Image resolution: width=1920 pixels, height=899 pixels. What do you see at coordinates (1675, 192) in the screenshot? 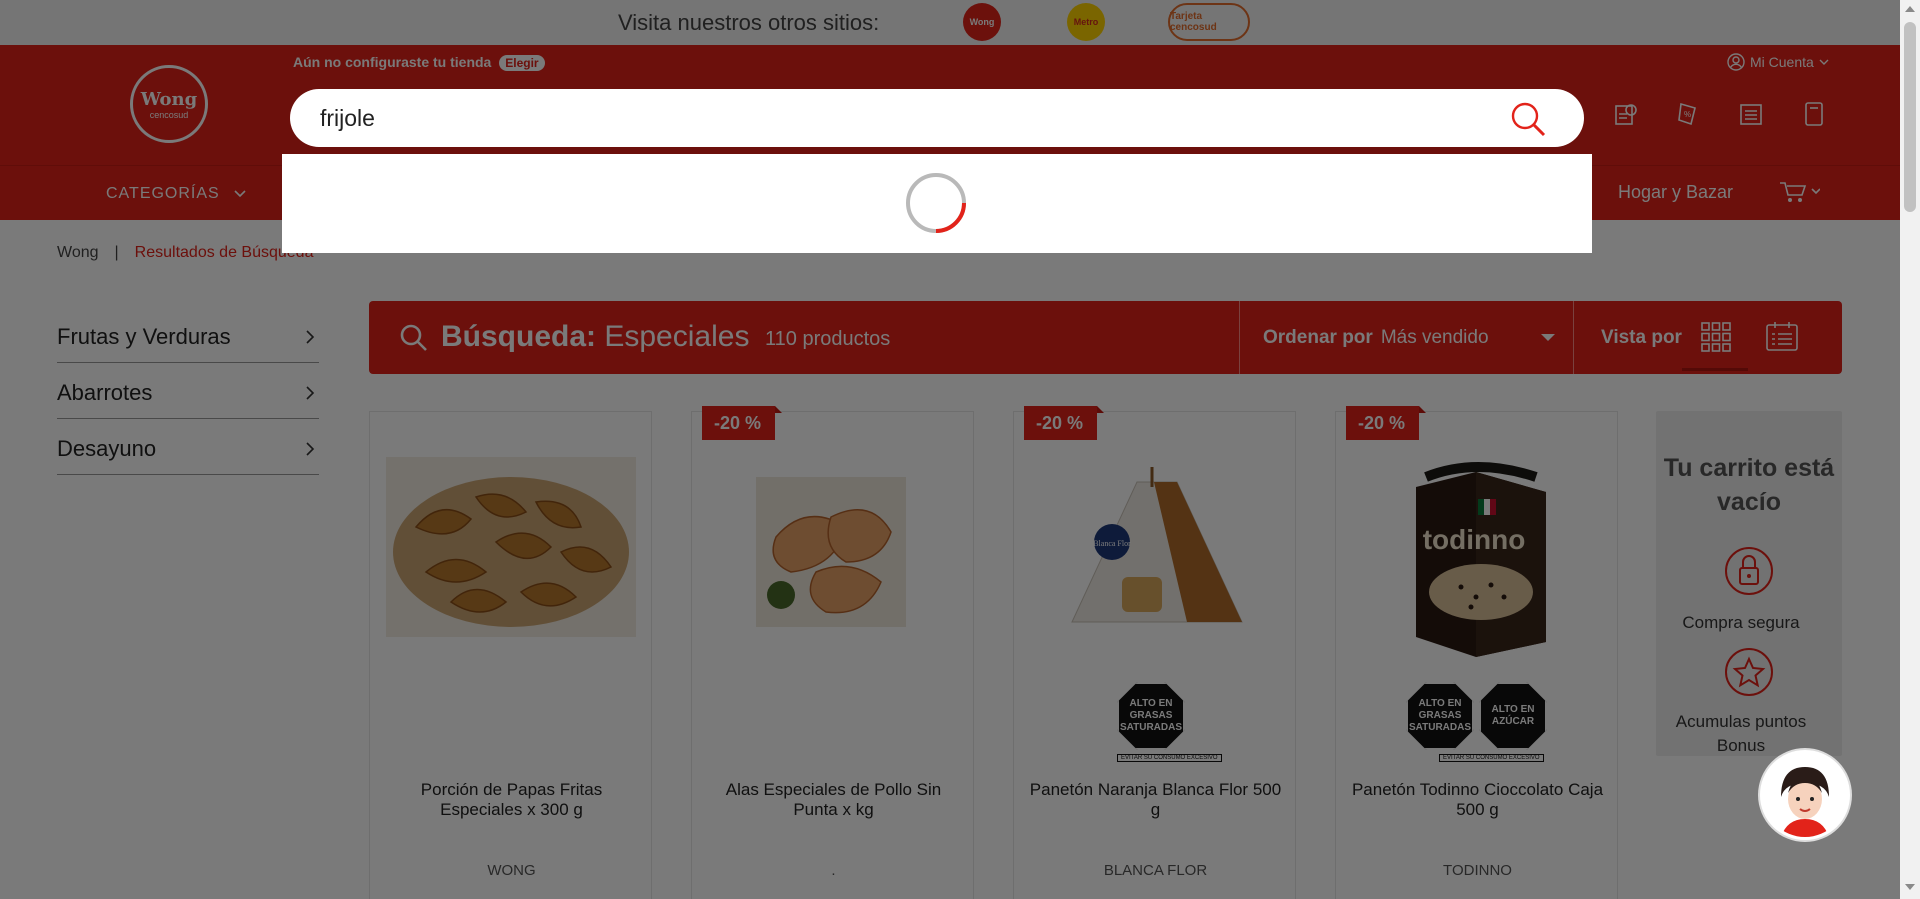
I see `nav-item-hogar-bazar: Hogar y Bazar` at bounding box center [1675, 192].